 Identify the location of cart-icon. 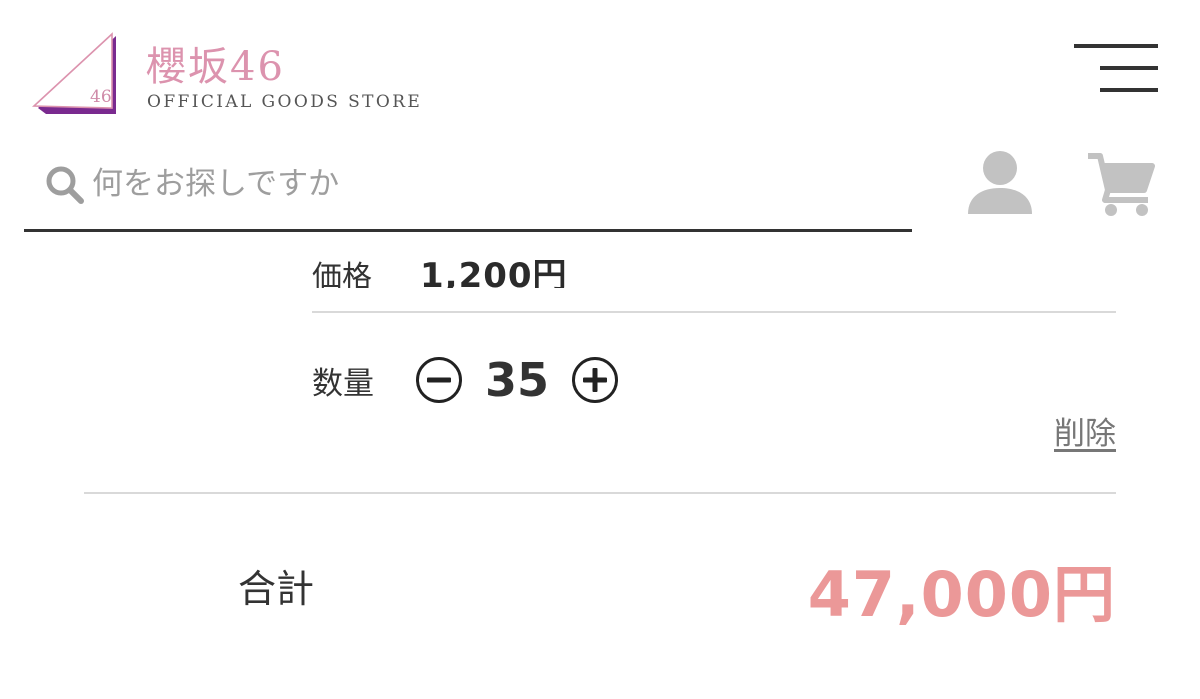
(1121, 184).